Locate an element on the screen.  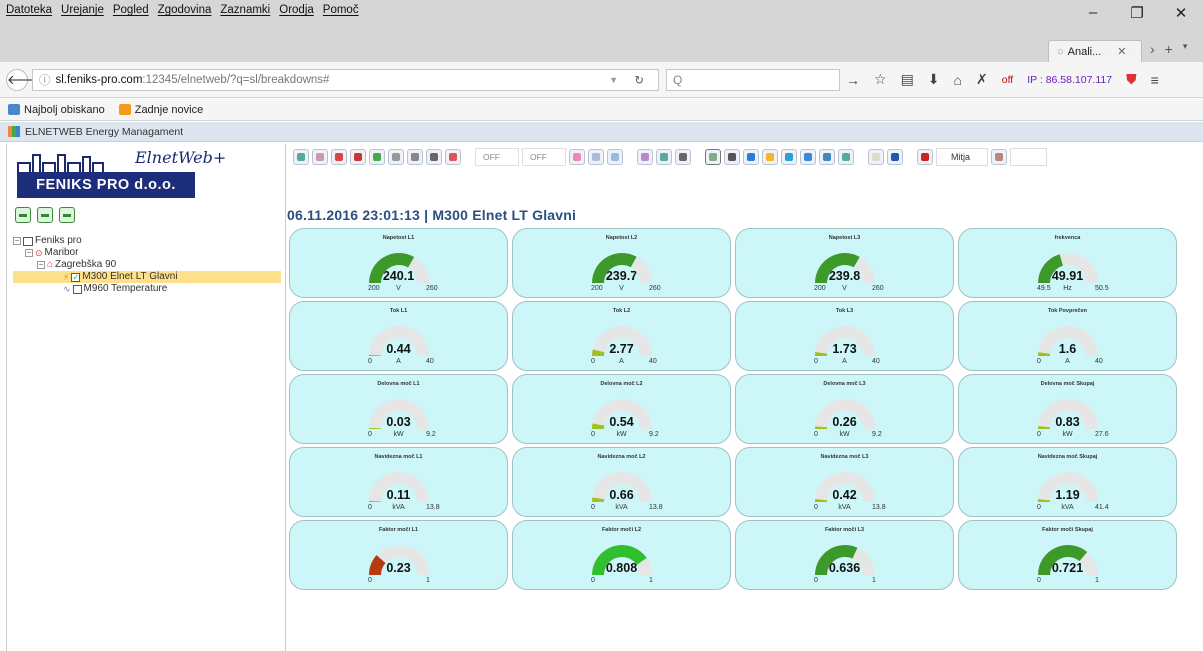
stacked-chart-icon is located at coordinates (358, 157).